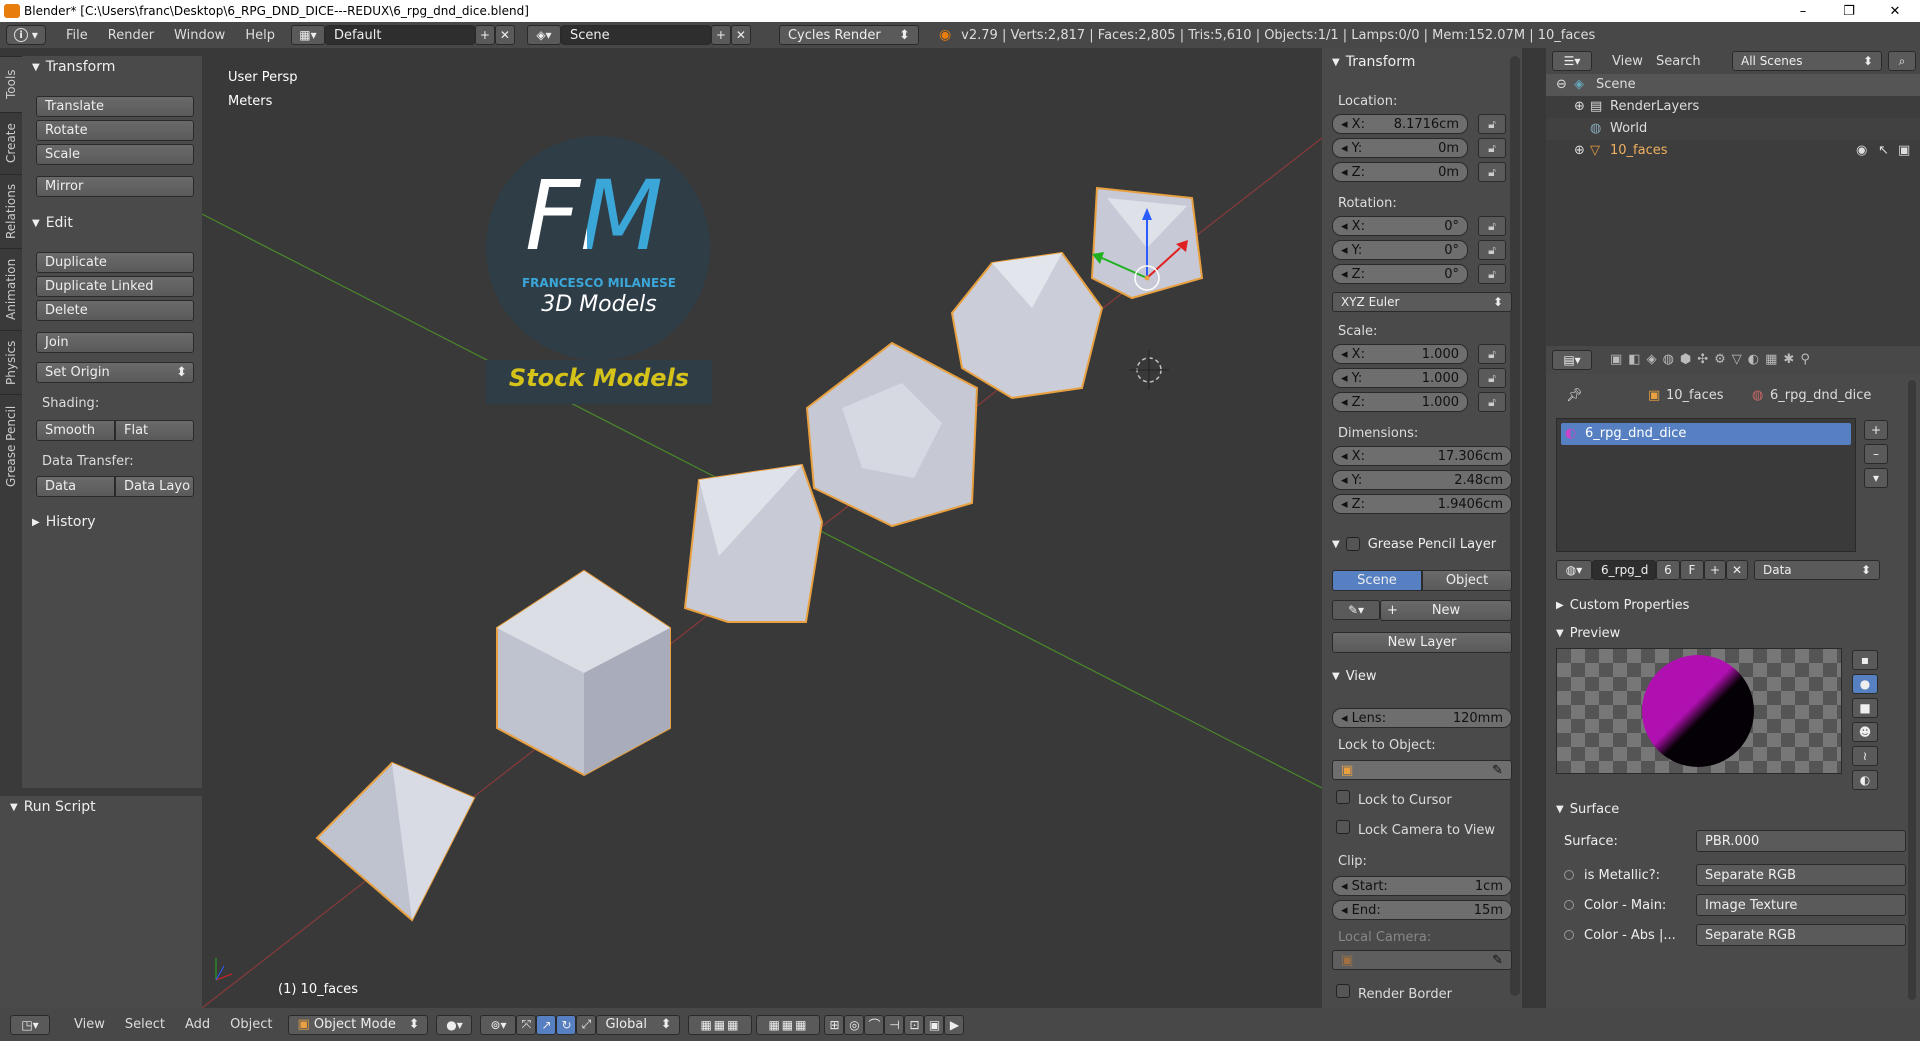 This screenshot has width=1920, height=1041. I want to click on material-slot-list: ◐ 6_rpg_dnd_dice, so click(1706, 485).